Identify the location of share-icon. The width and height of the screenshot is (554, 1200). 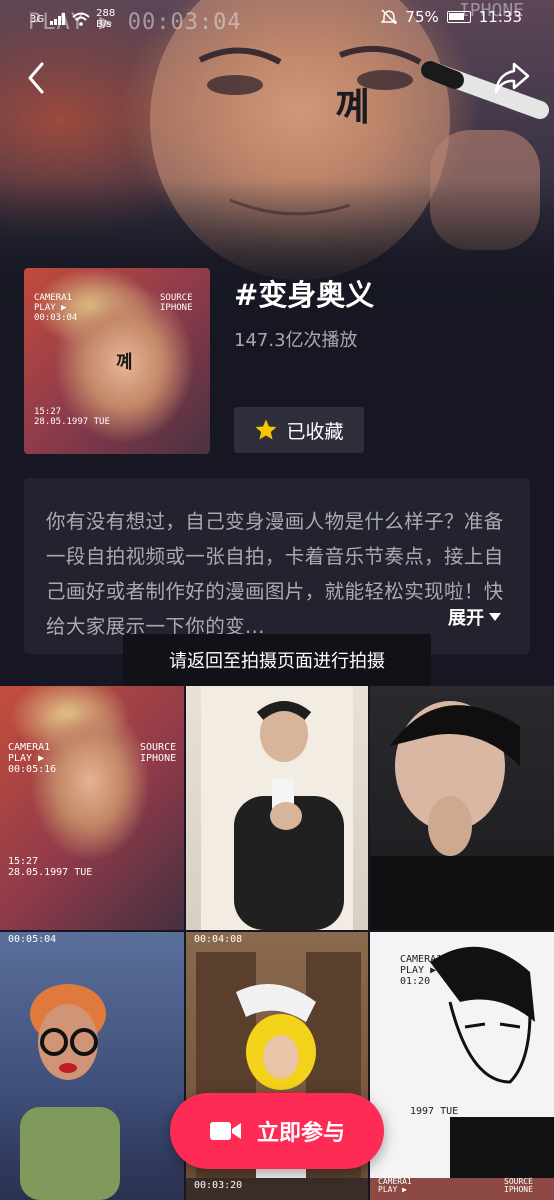
(512, 78).